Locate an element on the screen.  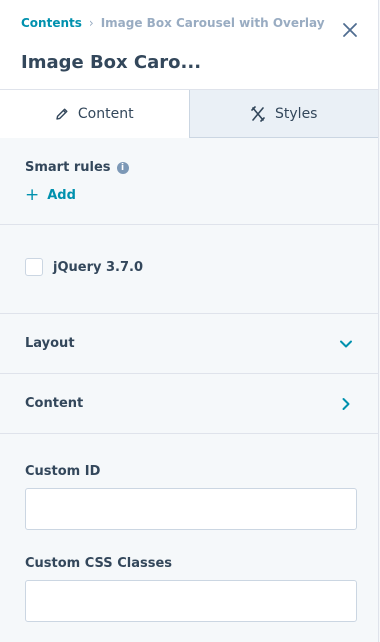
tab-content: Content is located at coordinates (95, 114).